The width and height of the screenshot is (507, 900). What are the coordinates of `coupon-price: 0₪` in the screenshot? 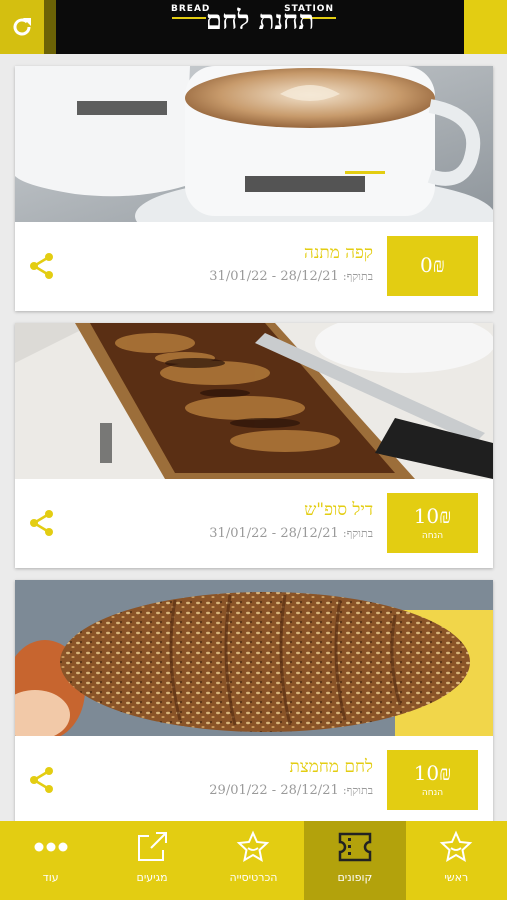 It's located at (432, 265).